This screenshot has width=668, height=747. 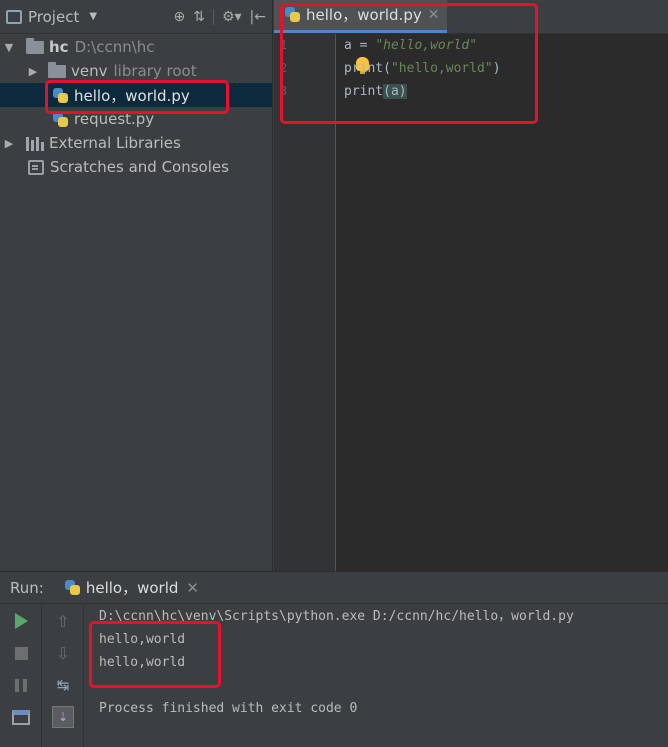 What do you see at coordinates (409, 63) in the screenshot?
I see `annotation-box-editor` at bounding box center [409, 63].